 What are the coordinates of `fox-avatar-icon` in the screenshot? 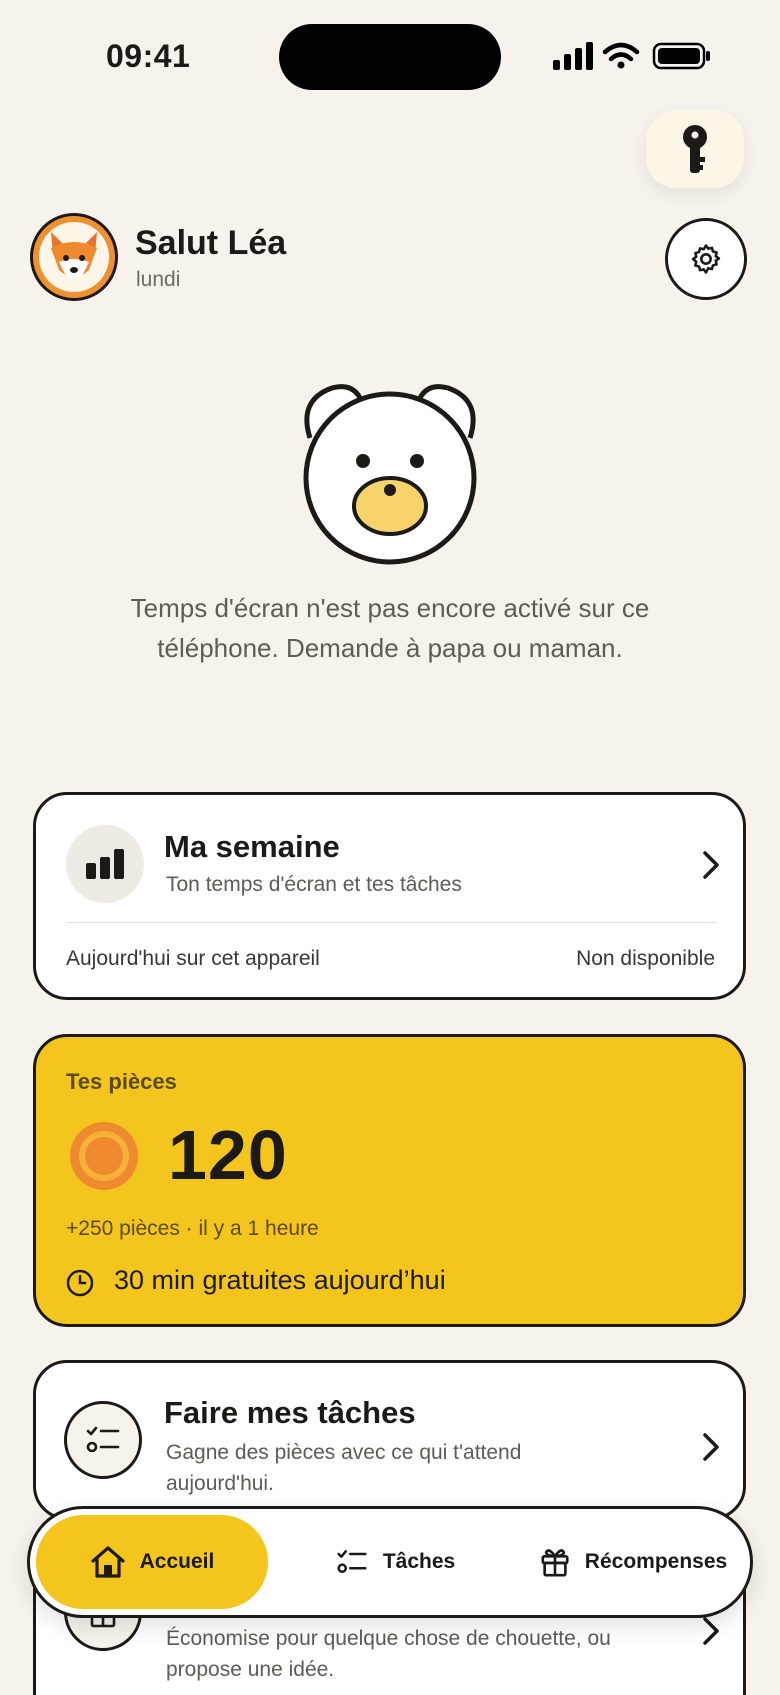 It's located at (74, 255).